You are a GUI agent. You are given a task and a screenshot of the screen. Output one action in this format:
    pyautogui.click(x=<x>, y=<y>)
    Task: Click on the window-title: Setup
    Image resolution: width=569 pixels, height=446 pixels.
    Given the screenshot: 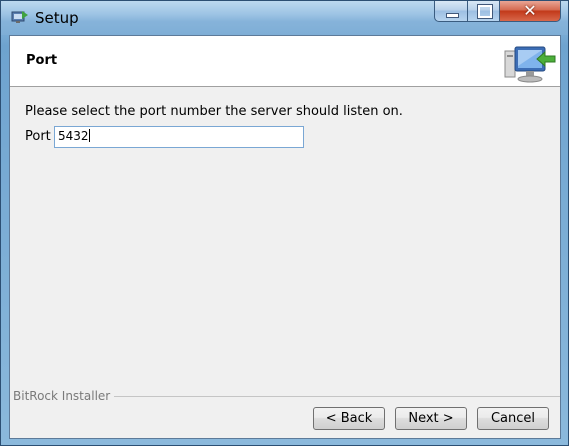 What is the action you would take?
    pyautogui.click(x=57, y=18)
    